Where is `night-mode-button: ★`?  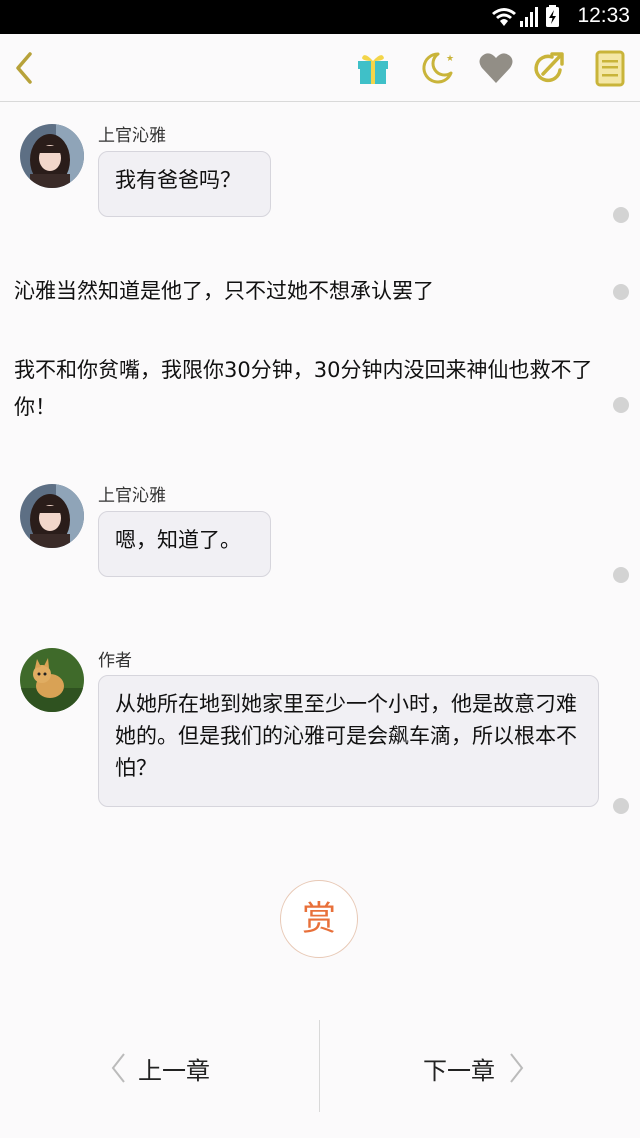 night-mode-button: ★ is located at coordinates (437, 68).